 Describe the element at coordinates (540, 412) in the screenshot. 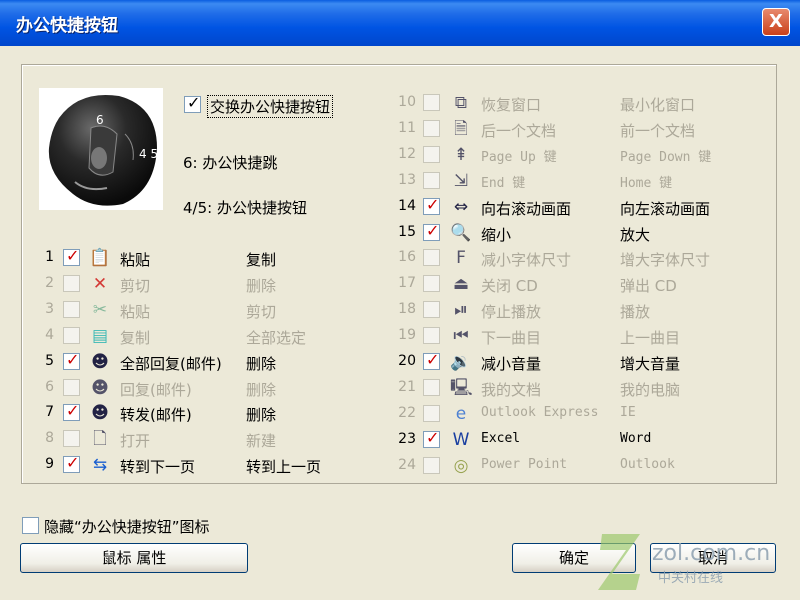

I see `function-label: Outlook Express` at that location.